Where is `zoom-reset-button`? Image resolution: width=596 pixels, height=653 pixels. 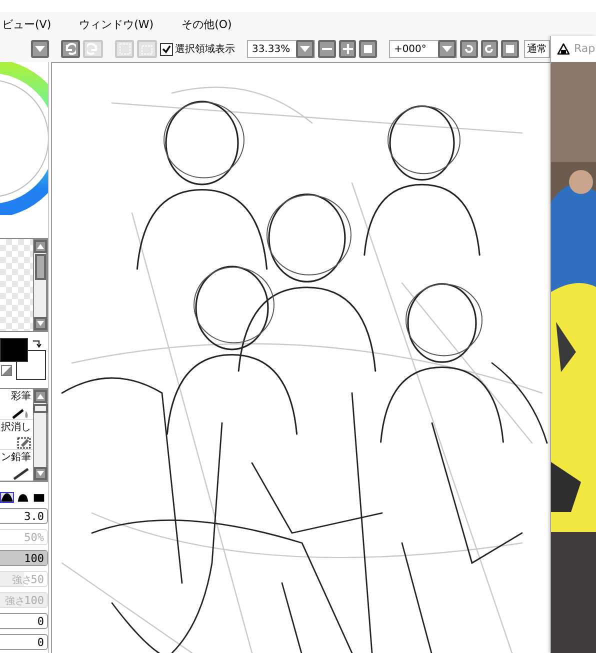
zoom-reset-button is located at coordinates (368, 49).